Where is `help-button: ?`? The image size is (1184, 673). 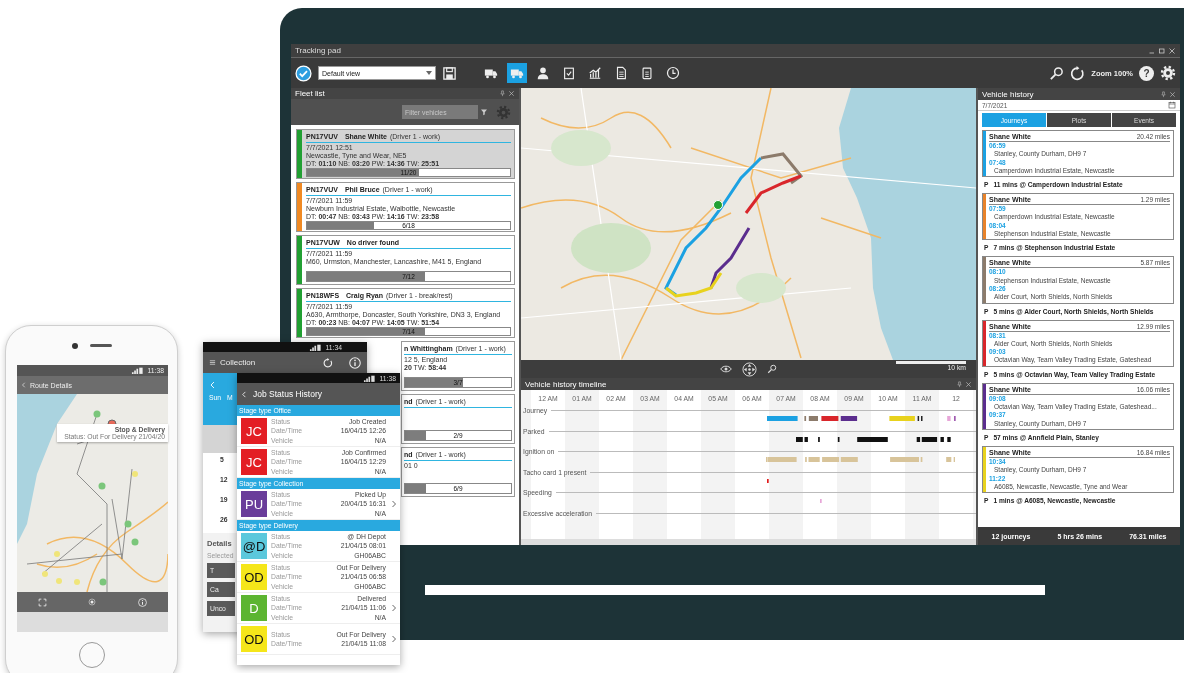 help-button: ? is located at coordinates (1146, 73).